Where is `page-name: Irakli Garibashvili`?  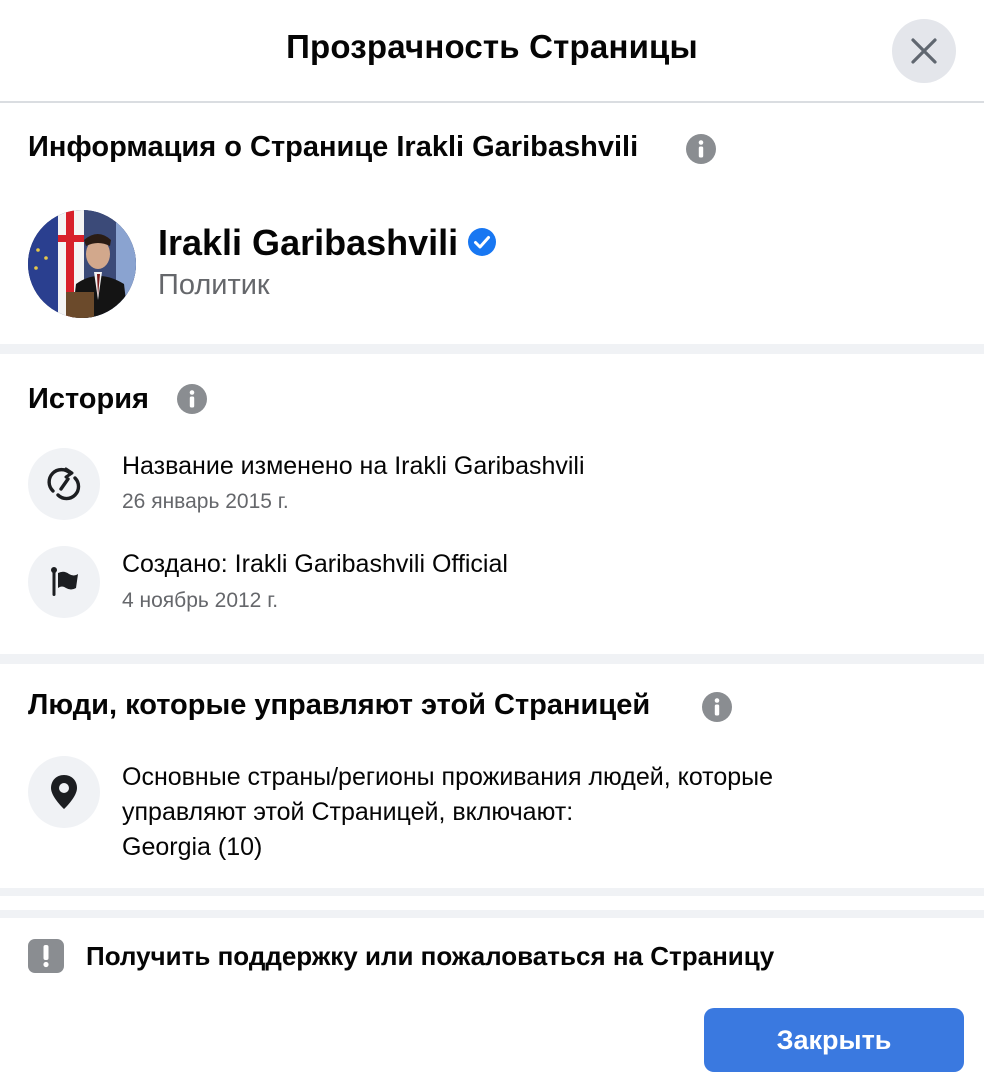 page-name: Irakli Garibashvili is located at coordinates (308, 243).